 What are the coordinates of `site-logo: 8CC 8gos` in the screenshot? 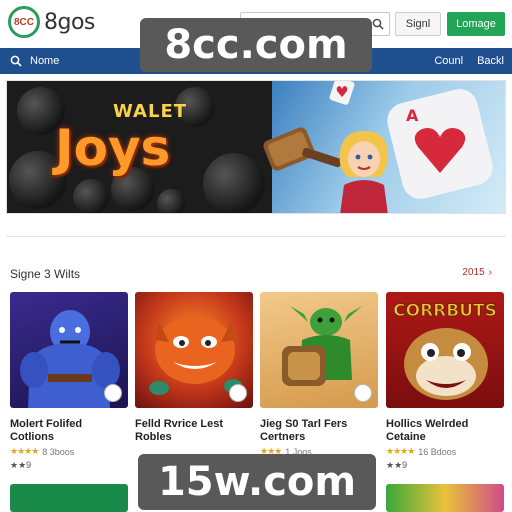 It's located at (51, 22).